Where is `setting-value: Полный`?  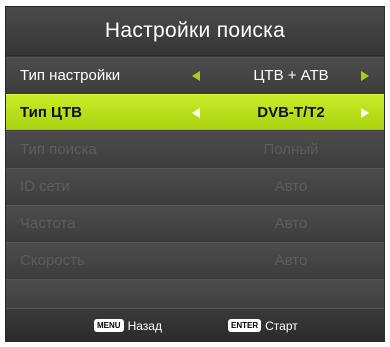 setting-value: Полный is located at coordinates (291, 149).